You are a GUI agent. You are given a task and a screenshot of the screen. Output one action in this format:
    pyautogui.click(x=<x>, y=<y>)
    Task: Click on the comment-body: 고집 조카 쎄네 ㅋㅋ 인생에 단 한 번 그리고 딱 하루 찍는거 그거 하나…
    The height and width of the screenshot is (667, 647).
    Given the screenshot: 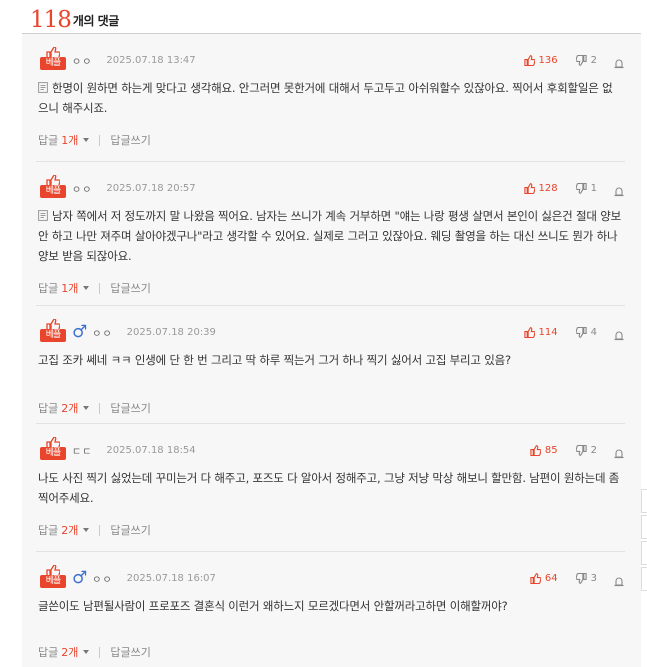 What is the action you would take?
    pyautogui.click(x=274, y=360)
    